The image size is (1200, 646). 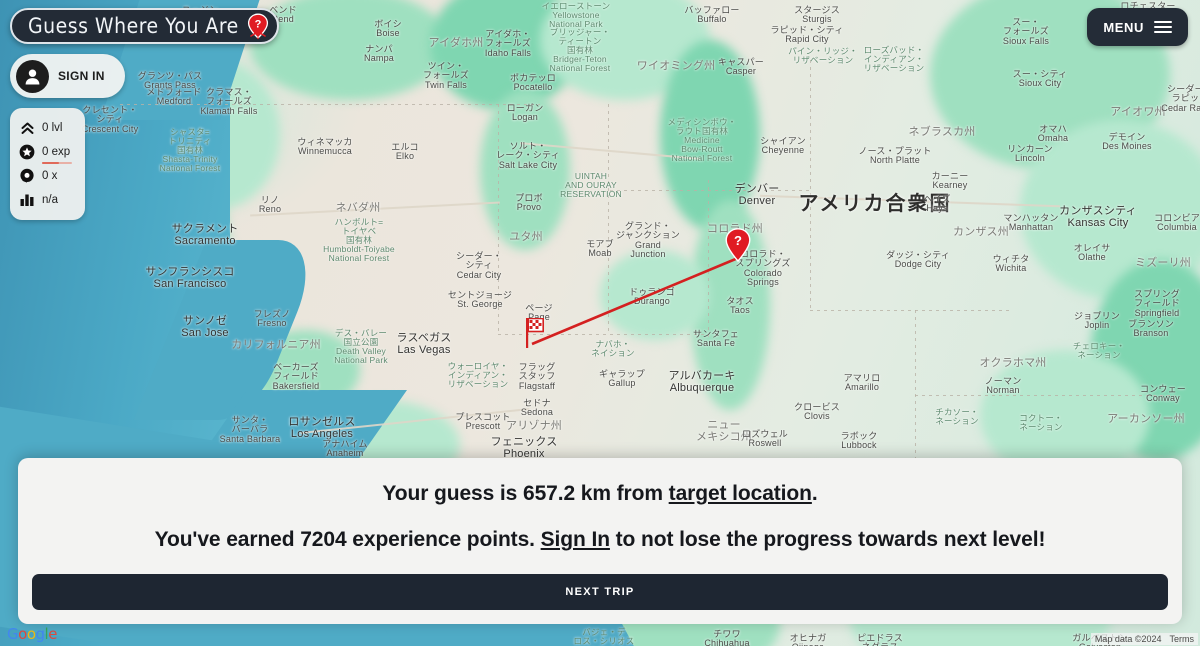 I want to click on player-stats-panel: 0 lvl 0 exp 0 x n/a, so click(x=47, y=164).